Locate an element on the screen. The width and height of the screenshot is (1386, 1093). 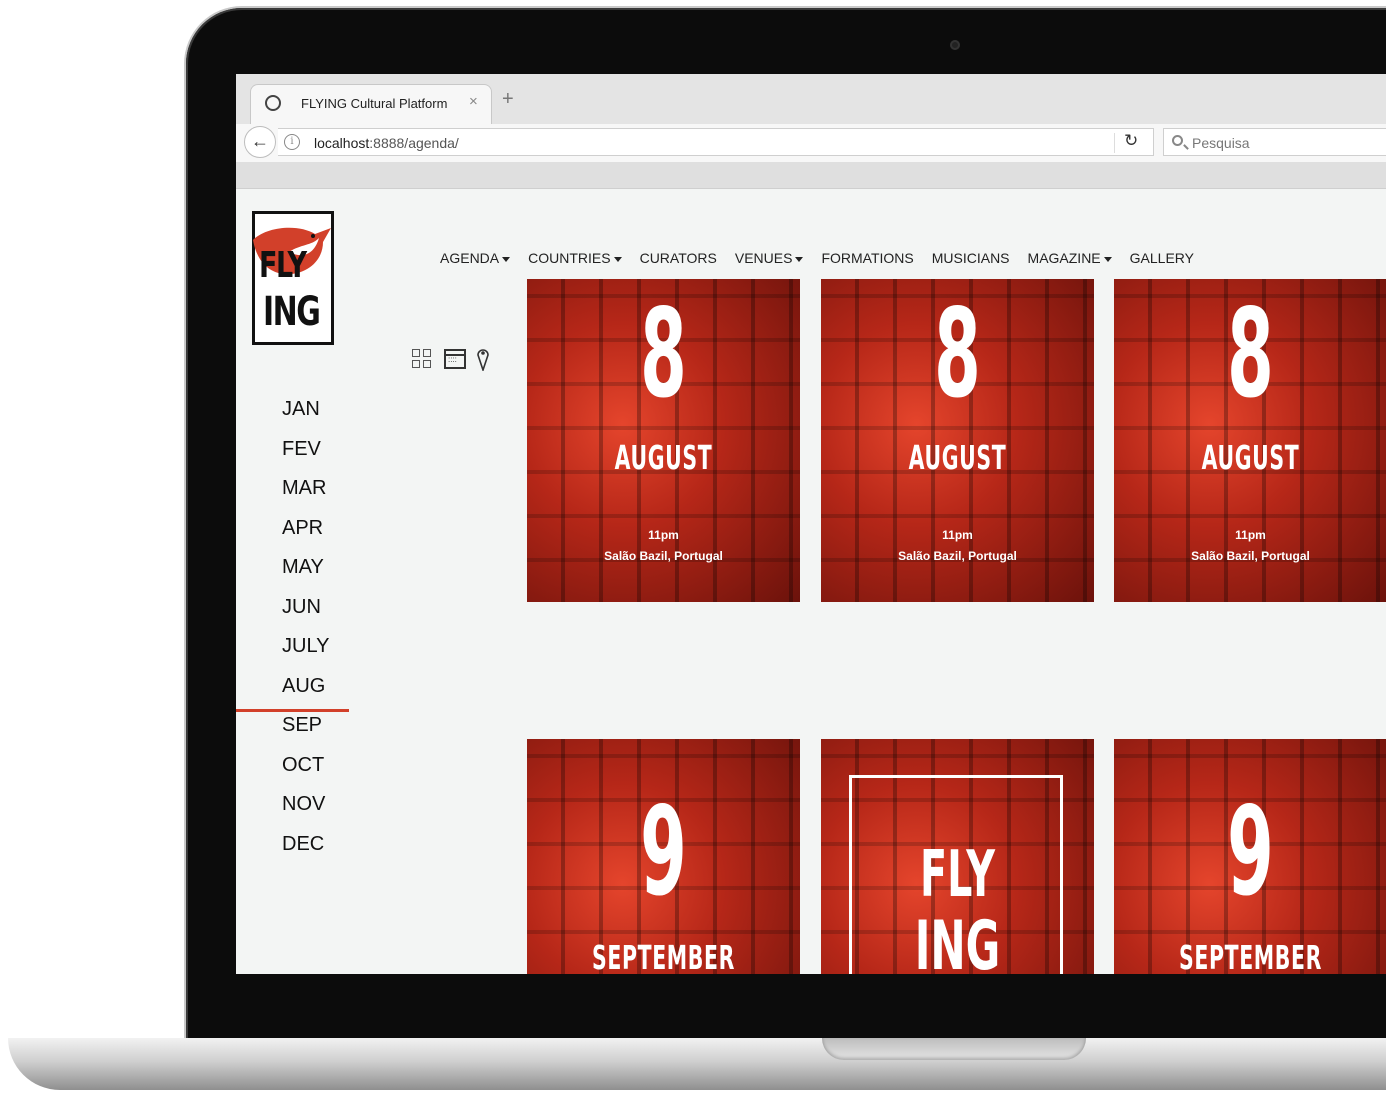
nav-formations: FORMATIONS is located at coordinates (867, 258).